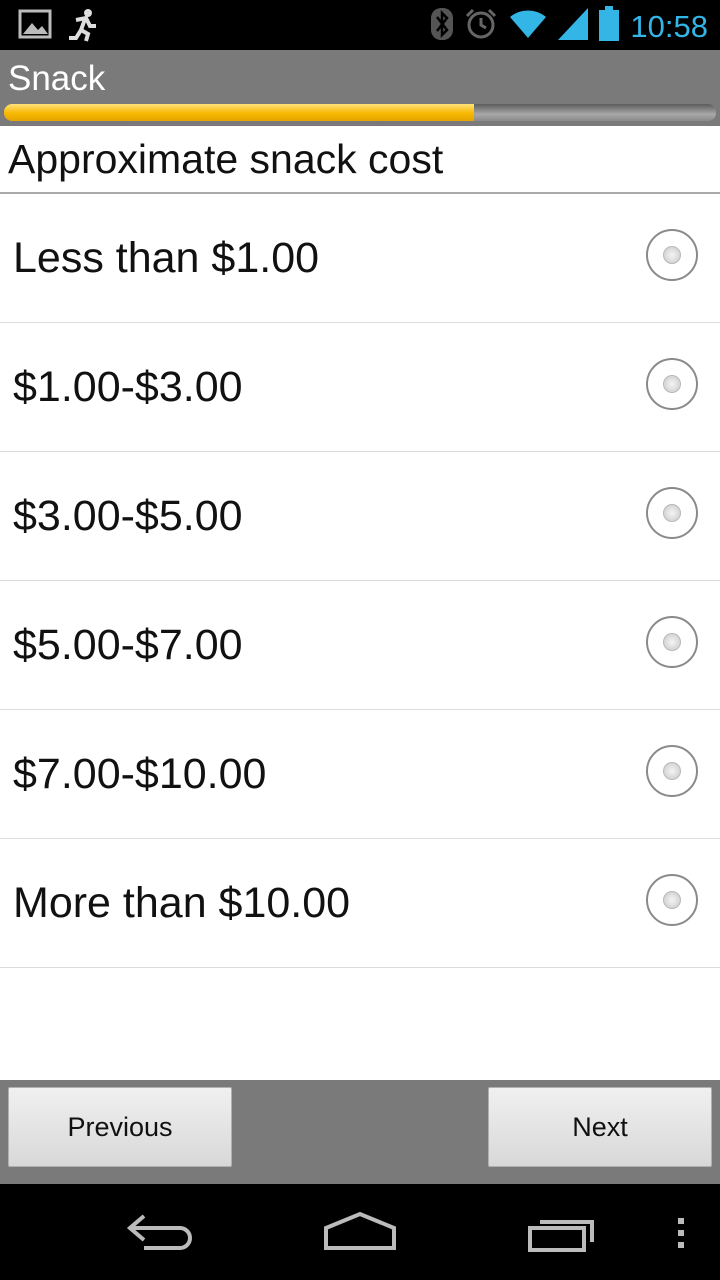 The height and width of the screenshot is (1280, 720). Describe the element at coordinates (528, 26) in the screenshot. I see `wifi-icon` at that location.